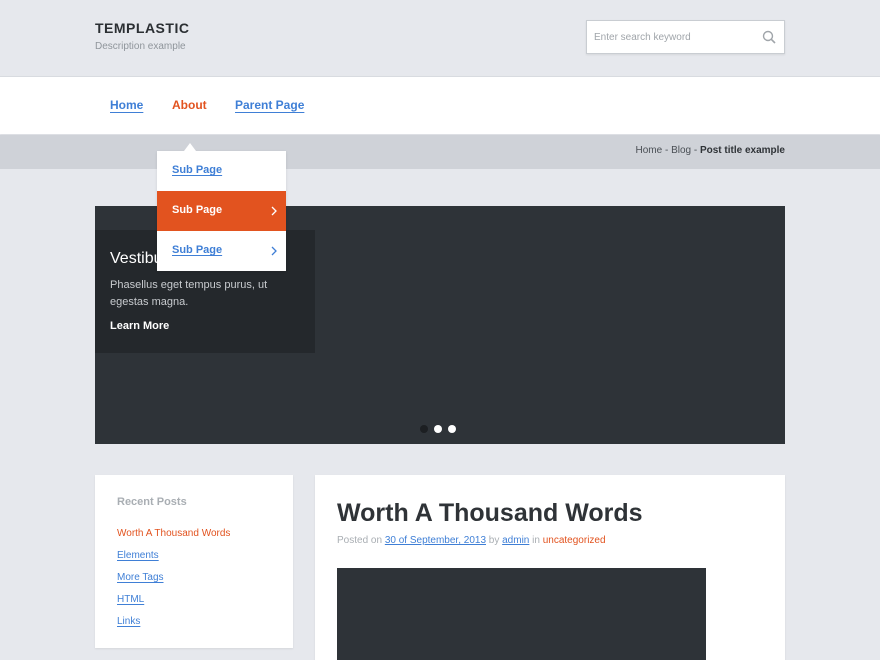  I want to click on list-item: HTML, so click(173, 605).